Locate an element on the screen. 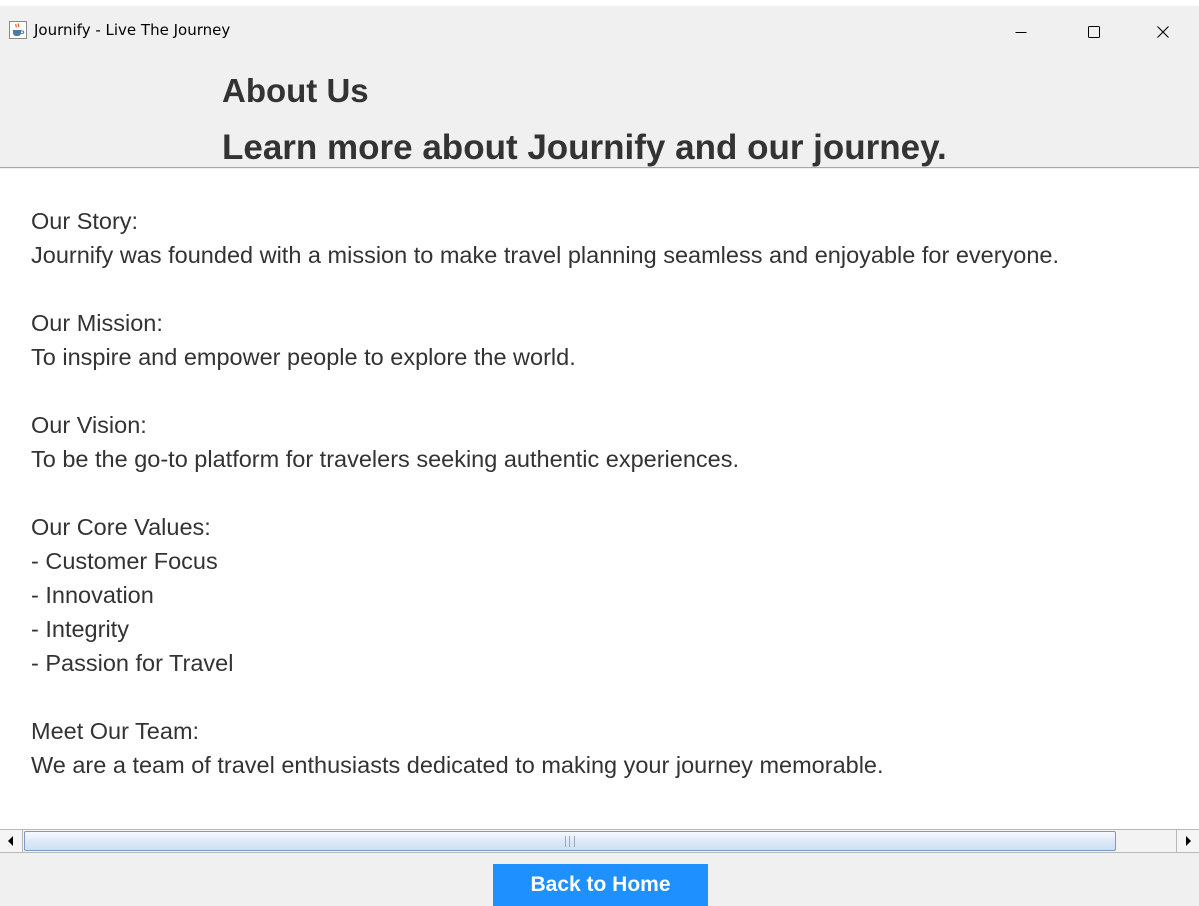 The width and height of the screenshot is (1199, 906). scroll-left-button is located at coordinates (11, 841).